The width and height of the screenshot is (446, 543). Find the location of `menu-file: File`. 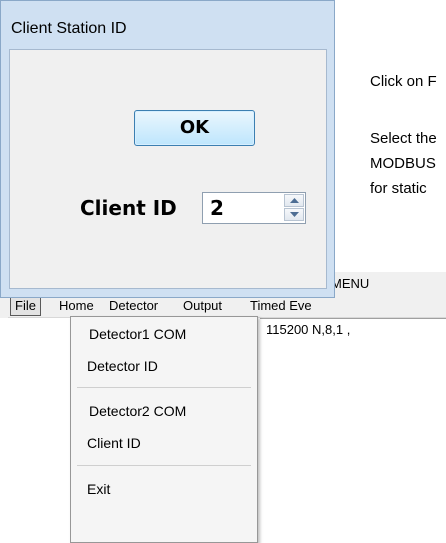

menu-file: File is located at coordinates (25, 306).